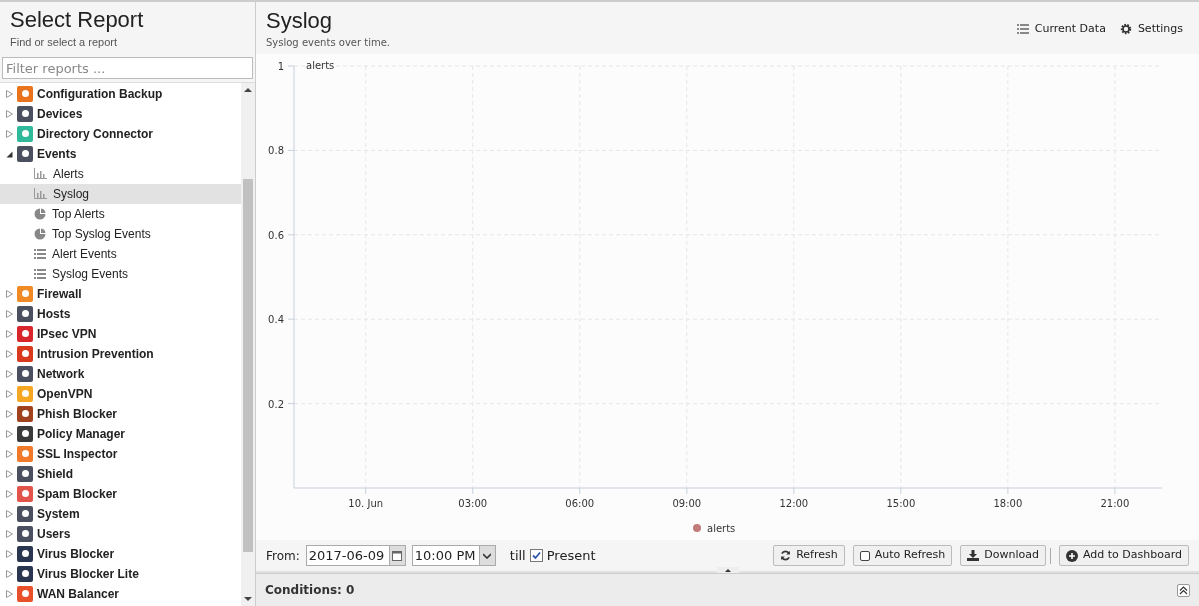  I want to click on collapse-arrow-icon, so click(9, 153).